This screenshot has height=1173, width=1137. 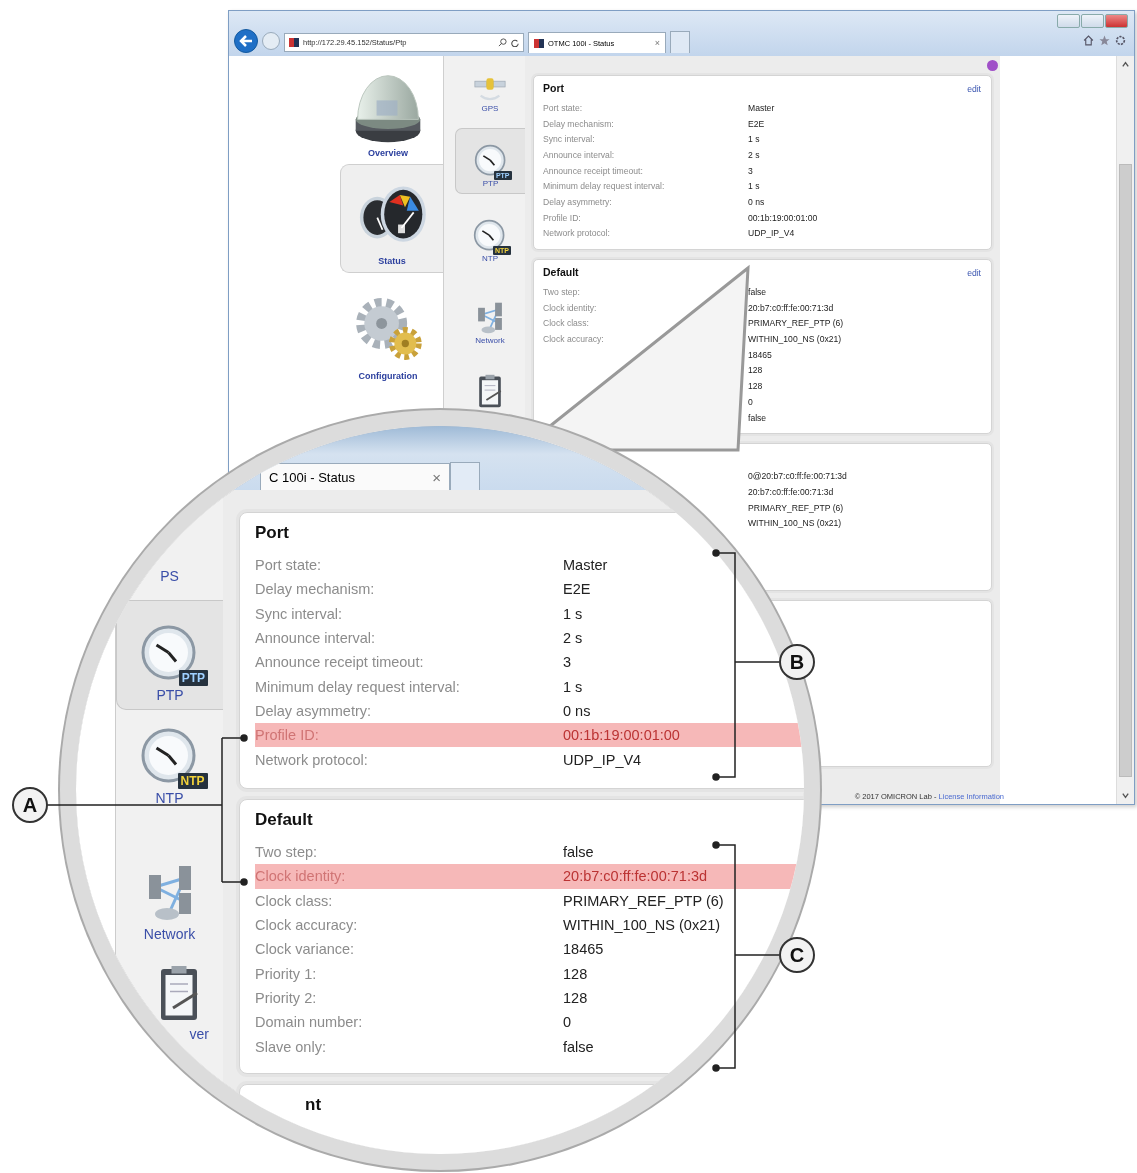 What do you see at coordinates (797, 662) in the screenshot?
I see `callout-badge: B` at bounding box center [797, 662].